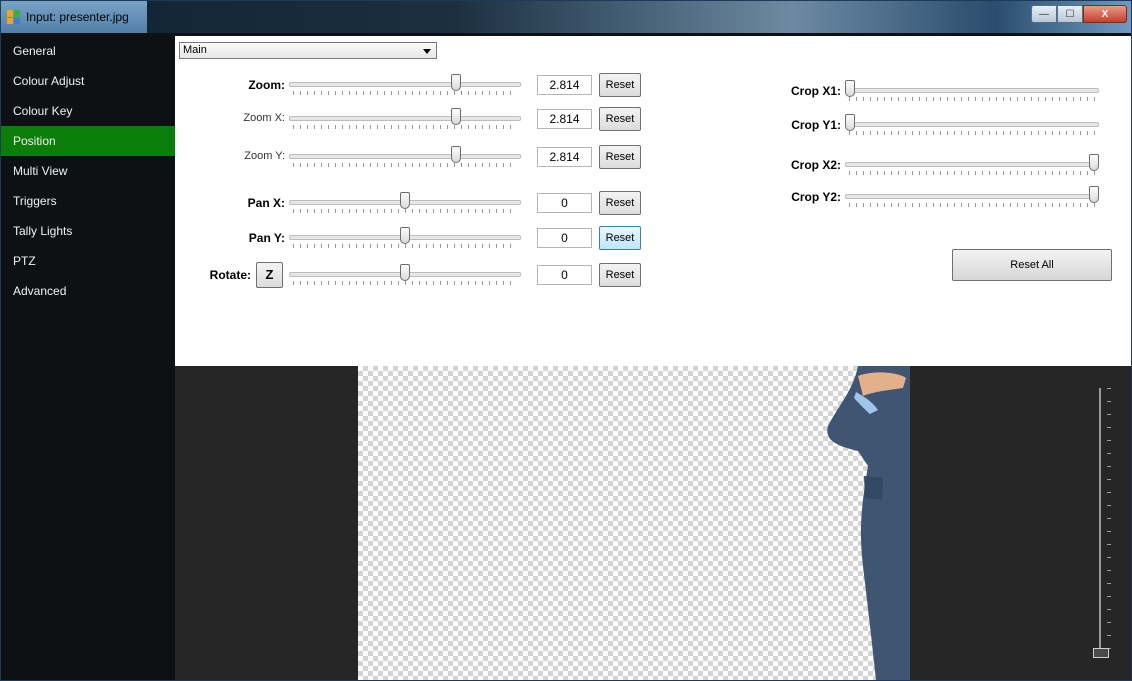 This screenshot has width=1132, height=681. I want to click on rotate-label: Rotate:, so click(230, 275).